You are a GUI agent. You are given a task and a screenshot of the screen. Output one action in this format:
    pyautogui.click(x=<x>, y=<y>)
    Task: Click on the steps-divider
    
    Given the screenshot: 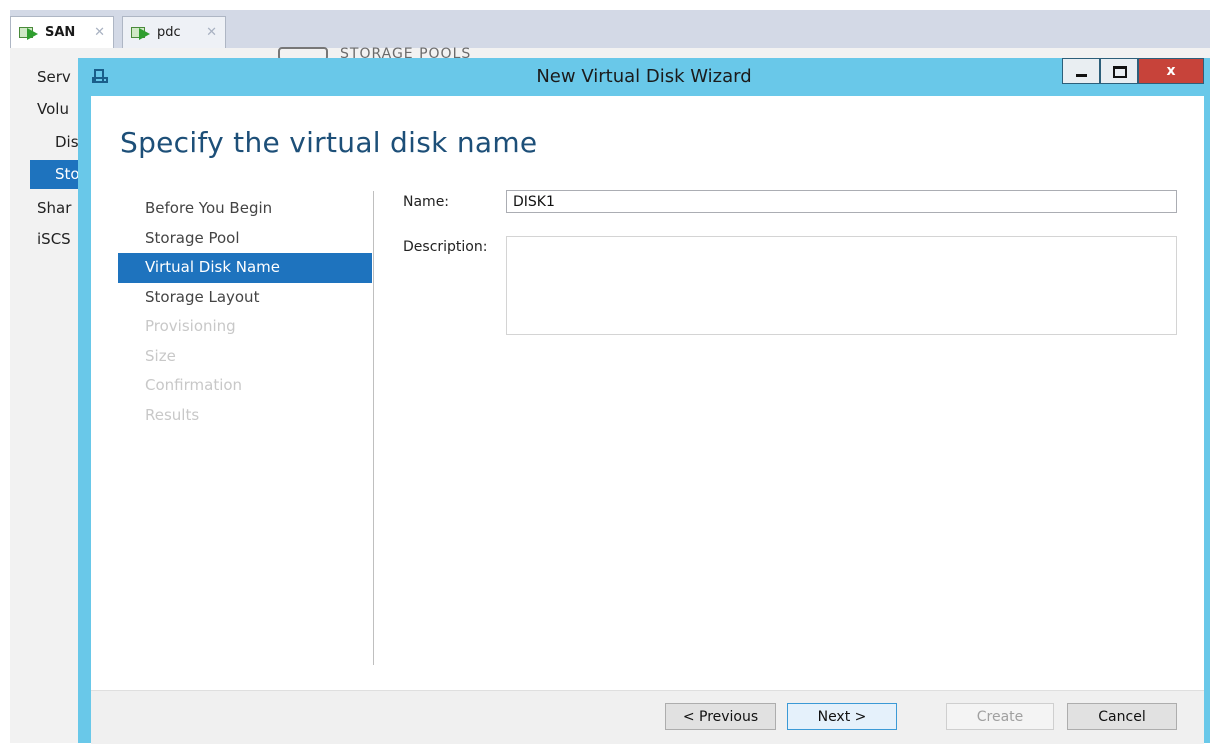 What is the action you would take?
    pyautogui.click(x=373, y=428)
    